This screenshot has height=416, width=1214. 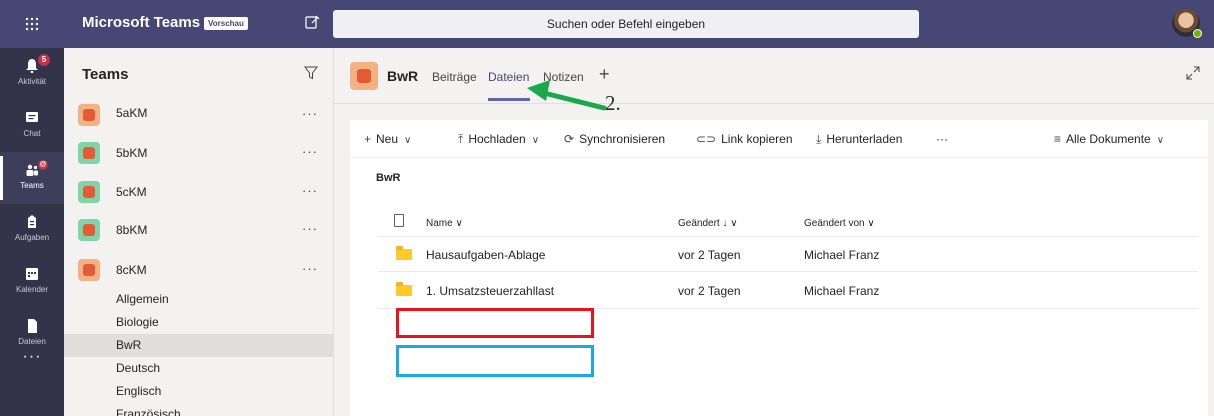 What do you see at coordinates (132, 113) in the screenshot?
I see `team-name: 5aKM` at bounding box center [132, 113].